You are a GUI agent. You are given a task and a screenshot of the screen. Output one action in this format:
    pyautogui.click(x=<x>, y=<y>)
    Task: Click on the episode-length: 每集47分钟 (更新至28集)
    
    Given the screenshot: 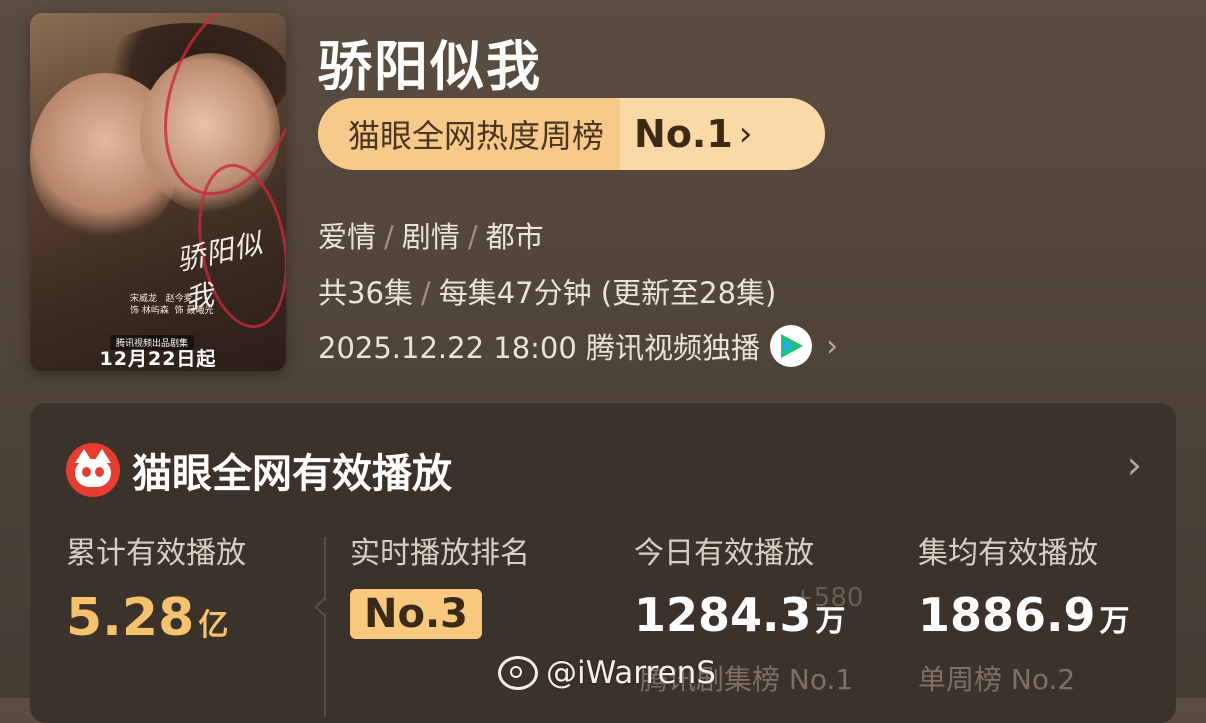 What is the action you would take?
    pyautogui.click(x=607, y=293)
    